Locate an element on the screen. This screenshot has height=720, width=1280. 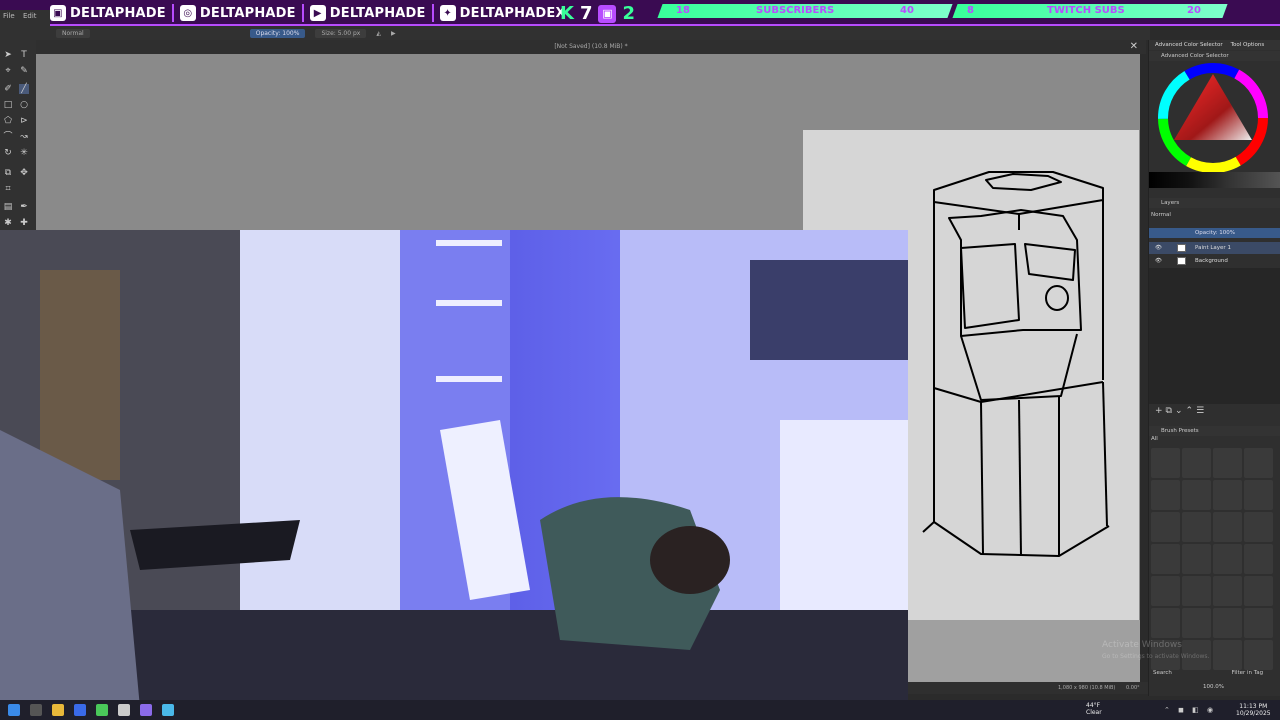
freehand-path-icon: ↝ is located at coordinates (24, 137).